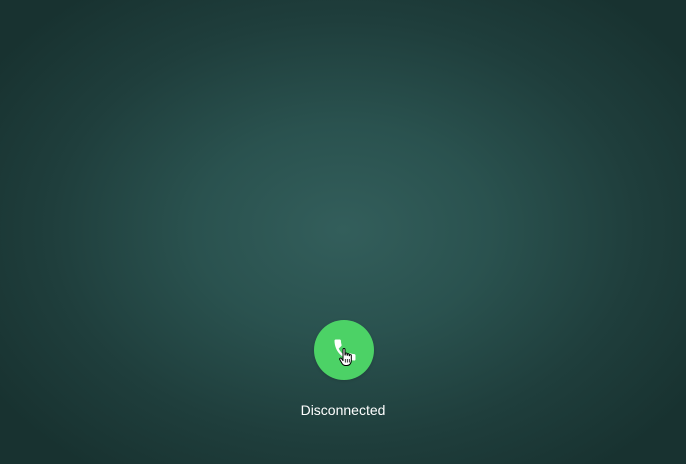 The height and width of the screenshot is (464, 686). I want to click on call-status-text: Disconnected, so click(343, 410).